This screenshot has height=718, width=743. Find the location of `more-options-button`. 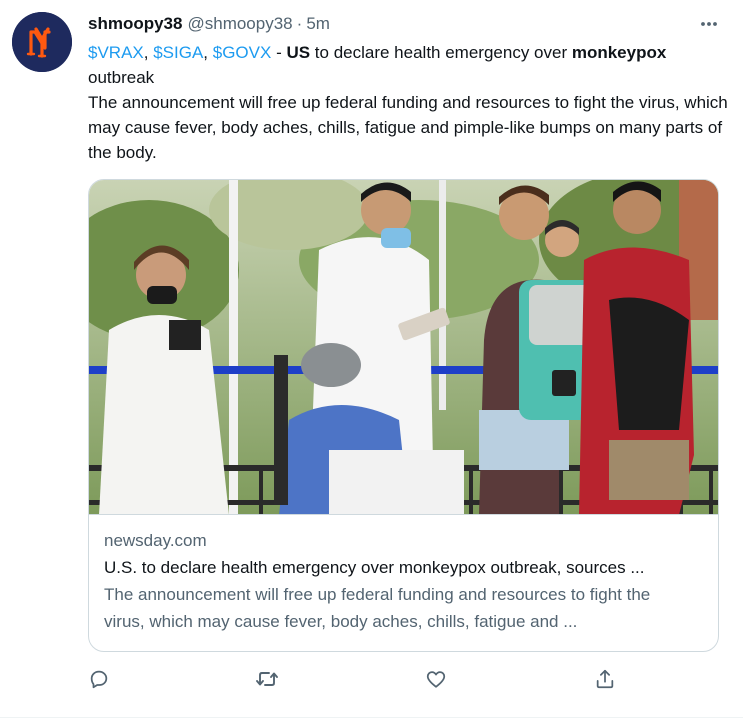

more-options-button is located at coordinates (709, 24).